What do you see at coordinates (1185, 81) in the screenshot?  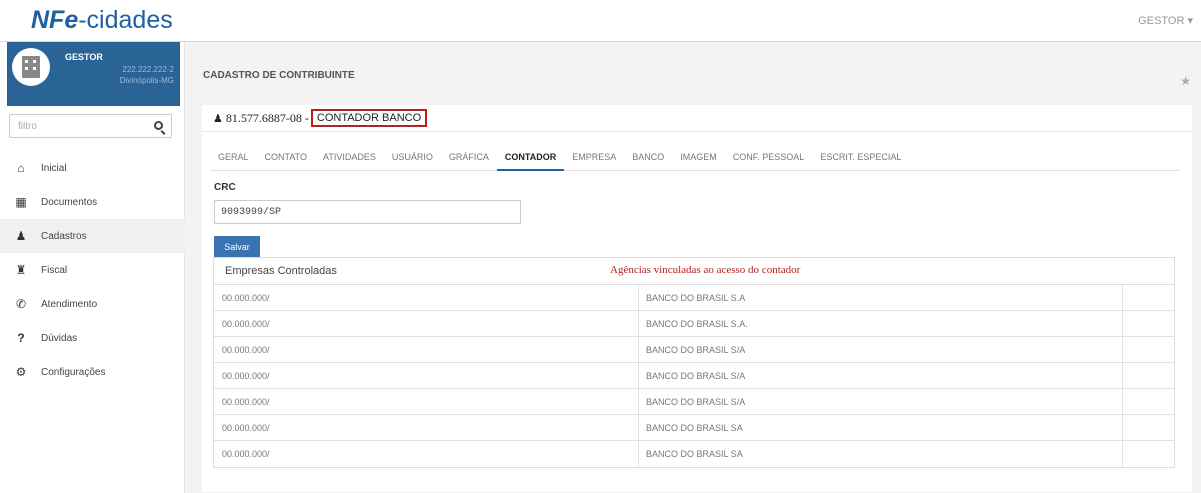 I see `star-icon: ★` at bounding box center [1185, 81].